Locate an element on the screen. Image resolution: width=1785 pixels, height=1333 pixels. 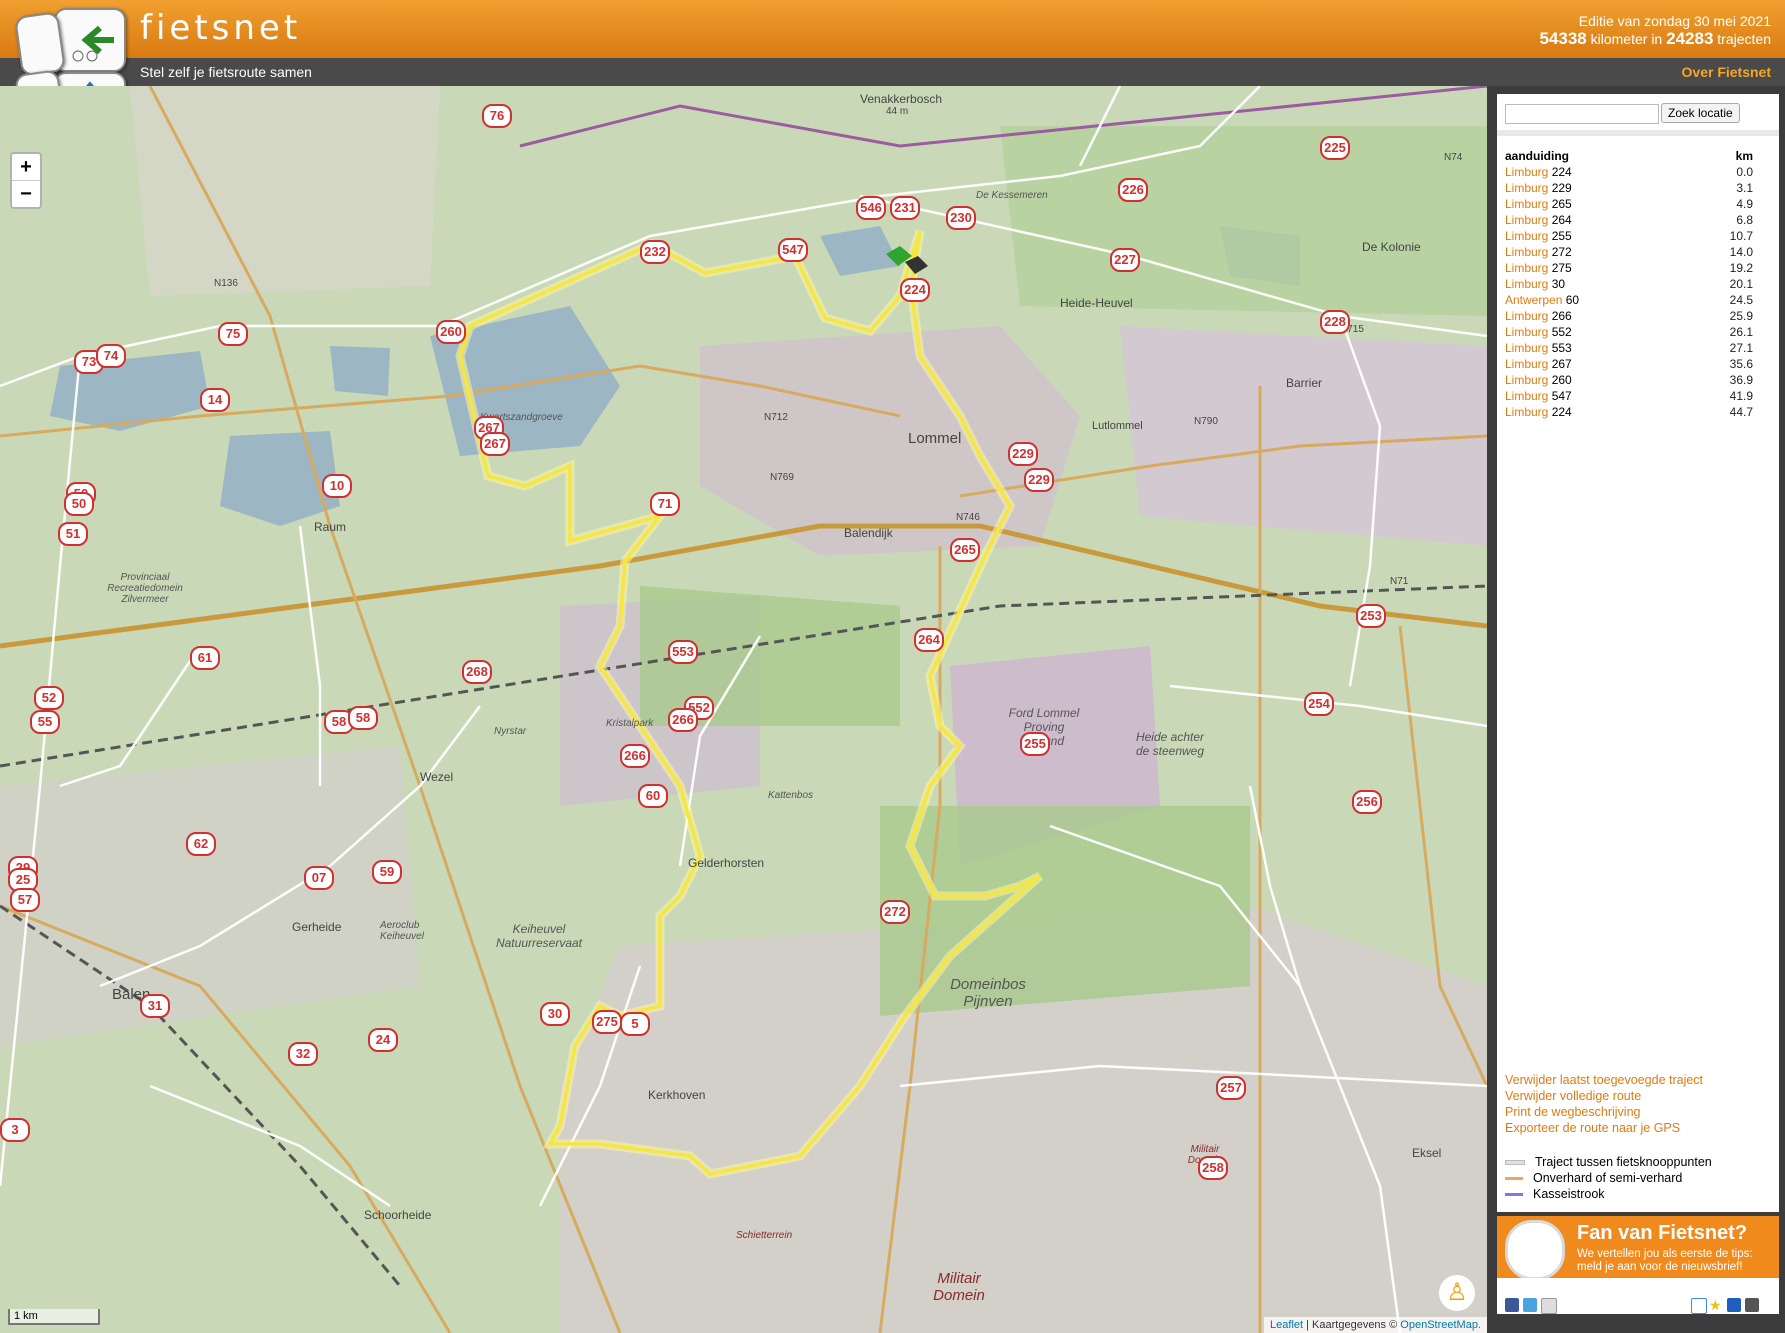
remove-route-link: Verwijder volledige route is located at coordinates (1604, 1096).